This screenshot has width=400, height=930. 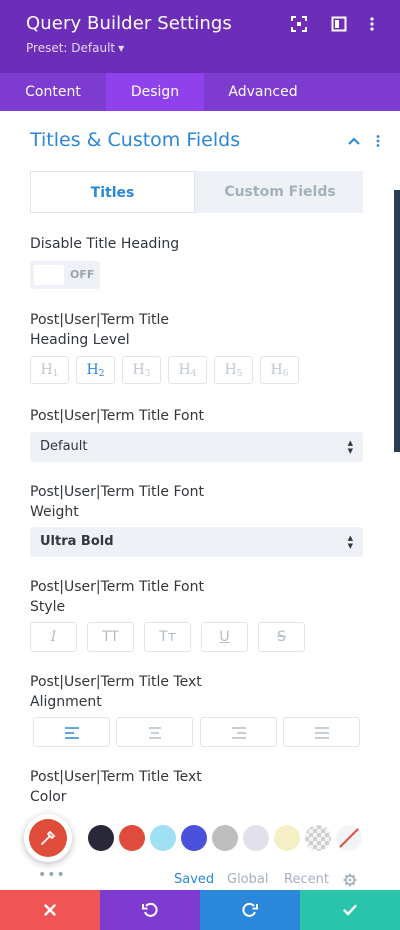 What do you see at coordinates (224, 637) in the screenshot?
I see `underline-button: U` at bounding box center [224, 637].